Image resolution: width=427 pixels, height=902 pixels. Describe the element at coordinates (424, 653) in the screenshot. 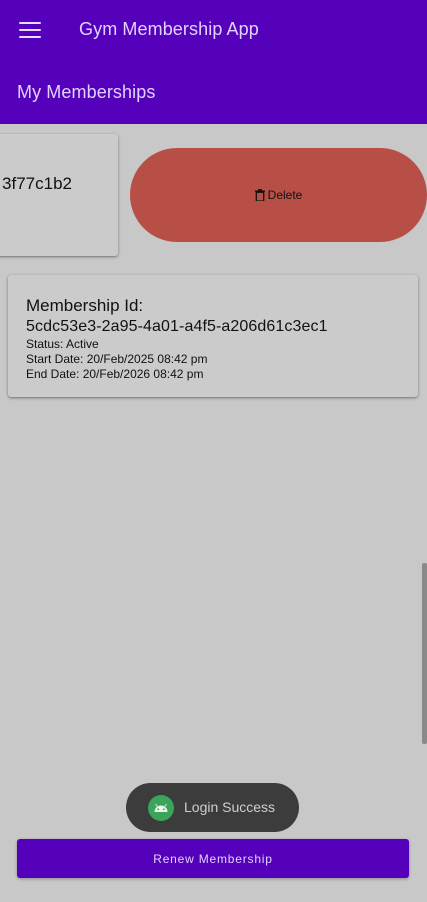

I see `scrollbar-thumb` at that location.